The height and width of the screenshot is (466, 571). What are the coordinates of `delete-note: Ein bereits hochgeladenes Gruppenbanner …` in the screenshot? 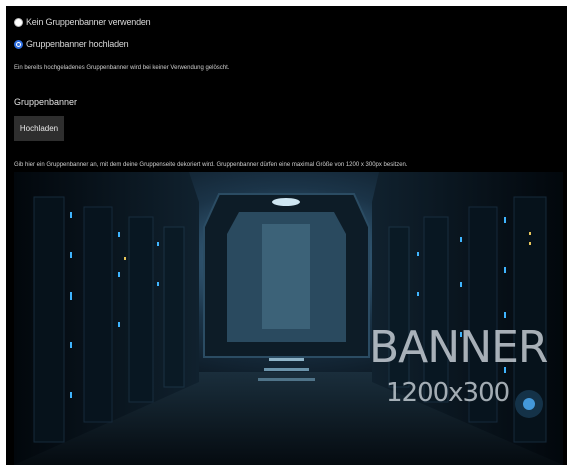 It's located at (122, 68).